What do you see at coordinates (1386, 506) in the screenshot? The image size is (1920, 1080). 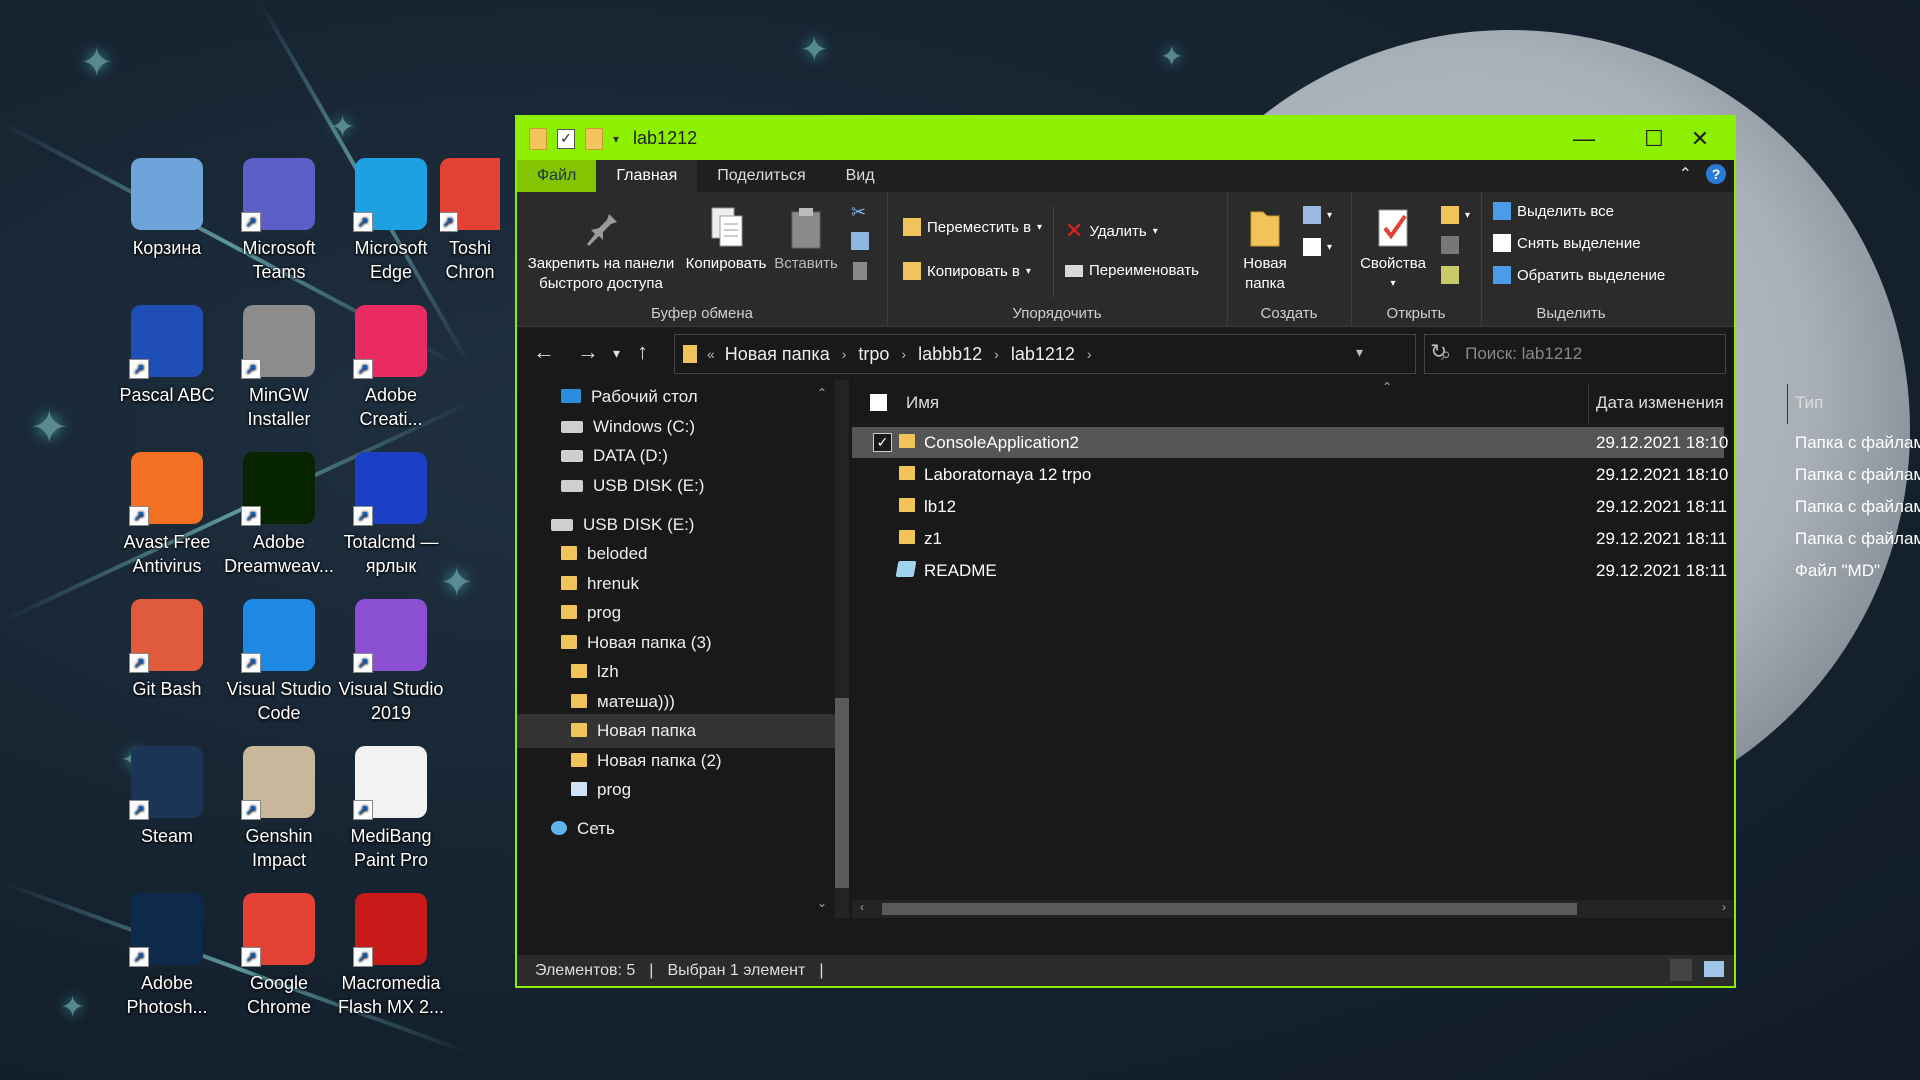 I see `table-row: lb12 29.12.2021 18:11 Папка с файлами` at bounding box center [1386, 506].